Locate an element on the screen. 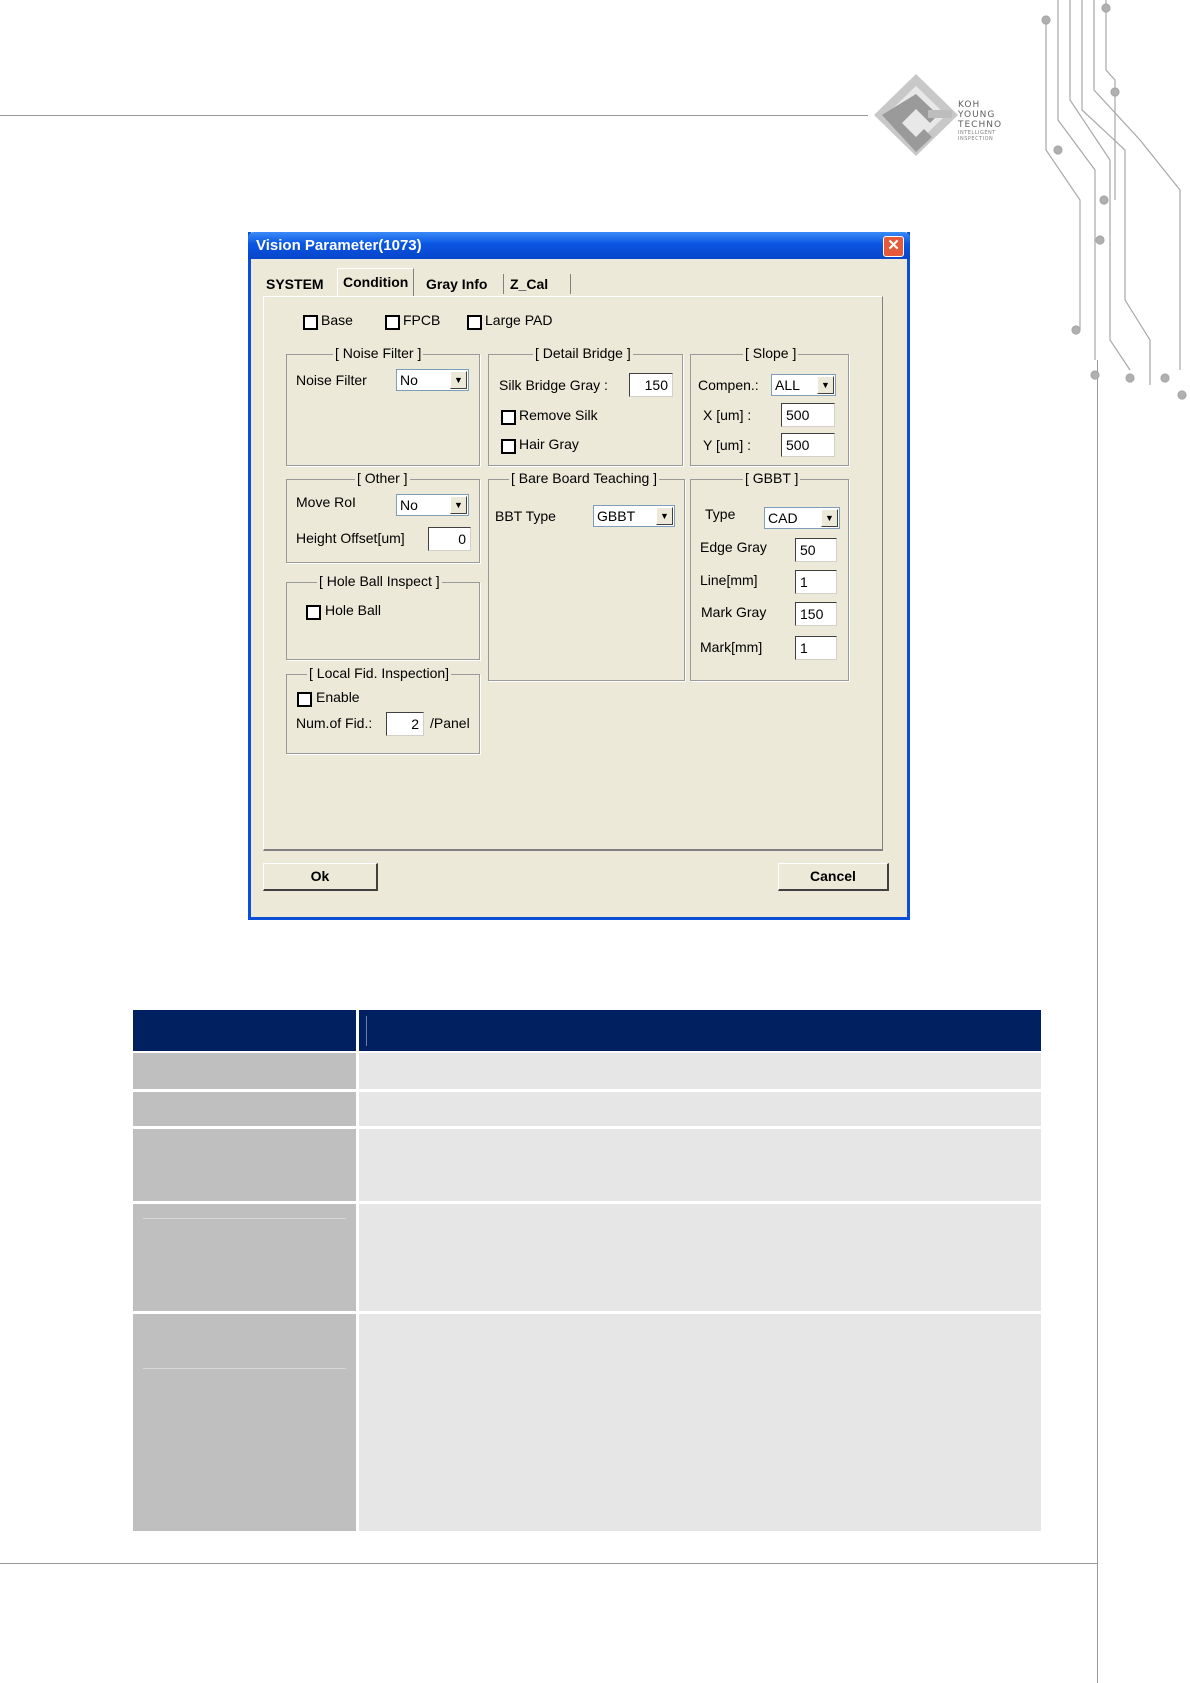  gbbt-type-value: CAD is located at coordinates (783, 518).